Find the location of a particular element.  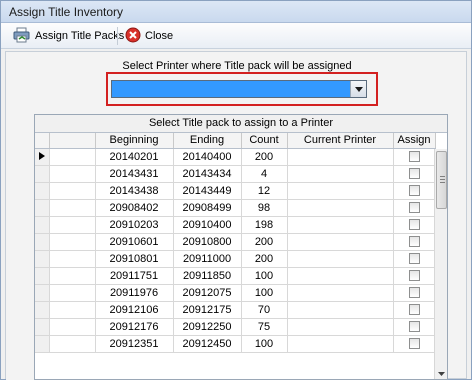

printer-select-dropdown is located at coordinates (239, 89).